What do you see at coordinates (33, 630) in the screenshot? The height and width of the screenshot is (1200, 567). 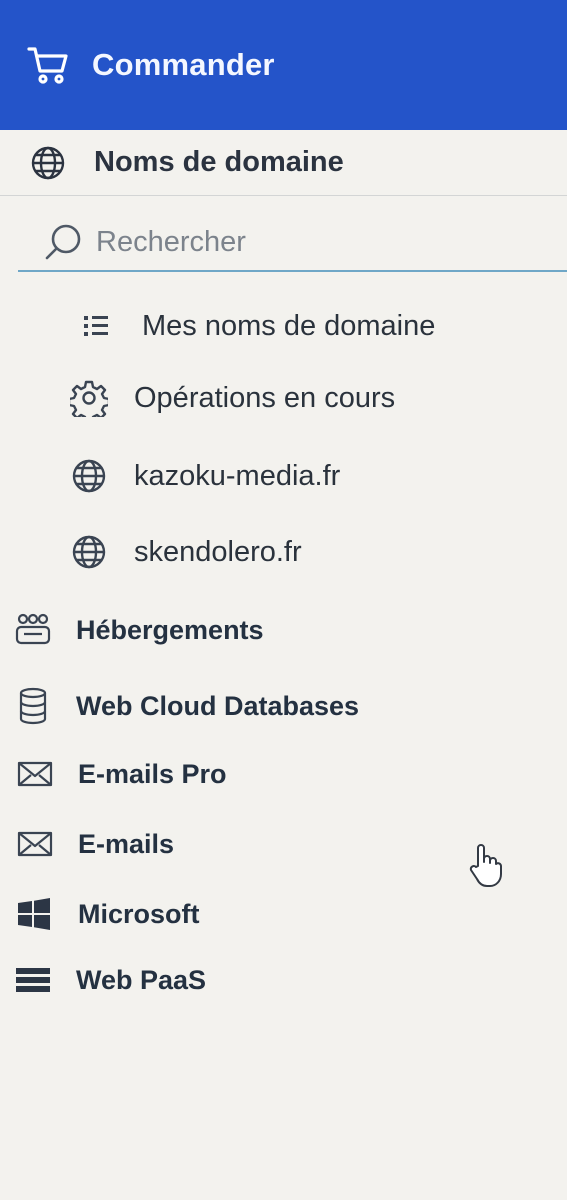 I see `hosting-icon` at bounding box center [33, 630].